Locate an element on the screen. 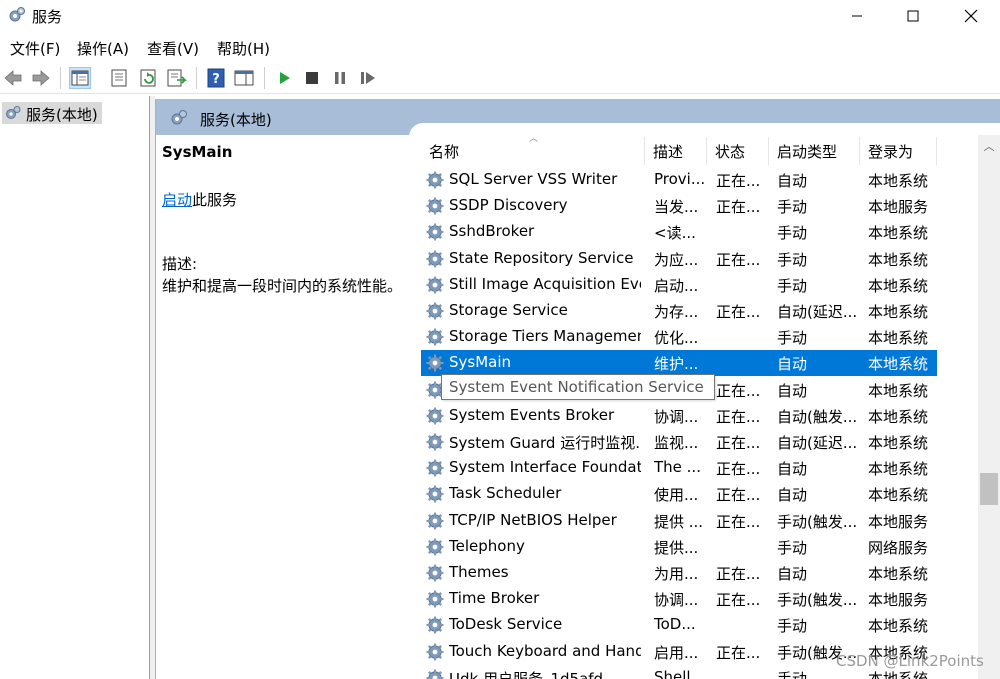 The width and height of the screenshot is (1000, 679). properties-icon is located at coordinates (119, 78).